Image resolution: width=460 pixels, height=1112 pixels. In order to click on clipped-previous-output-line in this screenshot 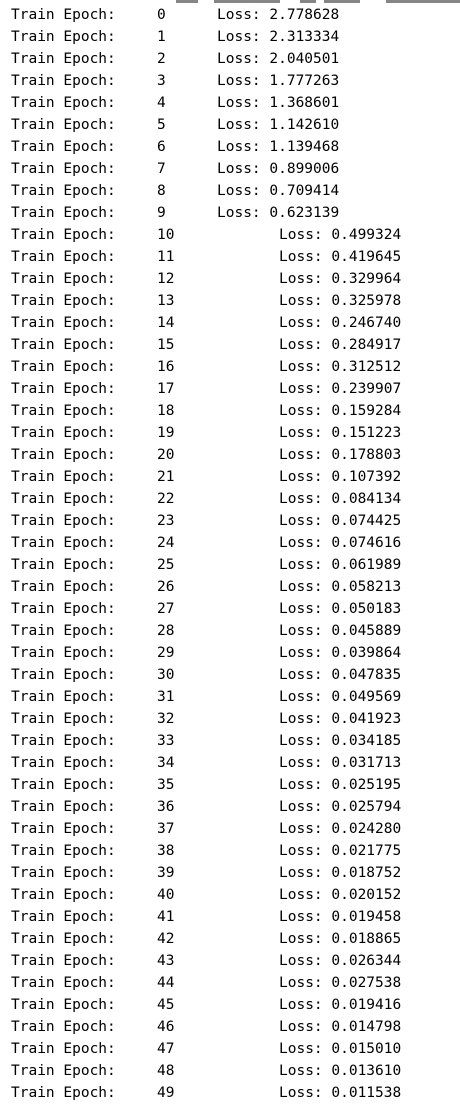, I will do `click(230, 1)`.